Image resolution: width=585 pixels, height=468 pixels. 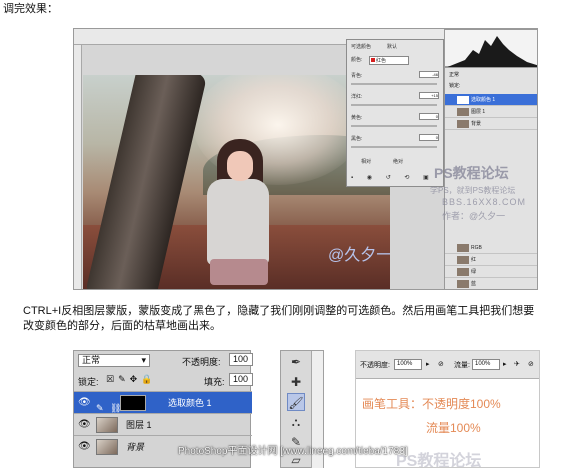 What do you see at coordinates (91, 360) in the screenshot?
I see `blend-mode-value: 正常` at bounding box center [91, 360].